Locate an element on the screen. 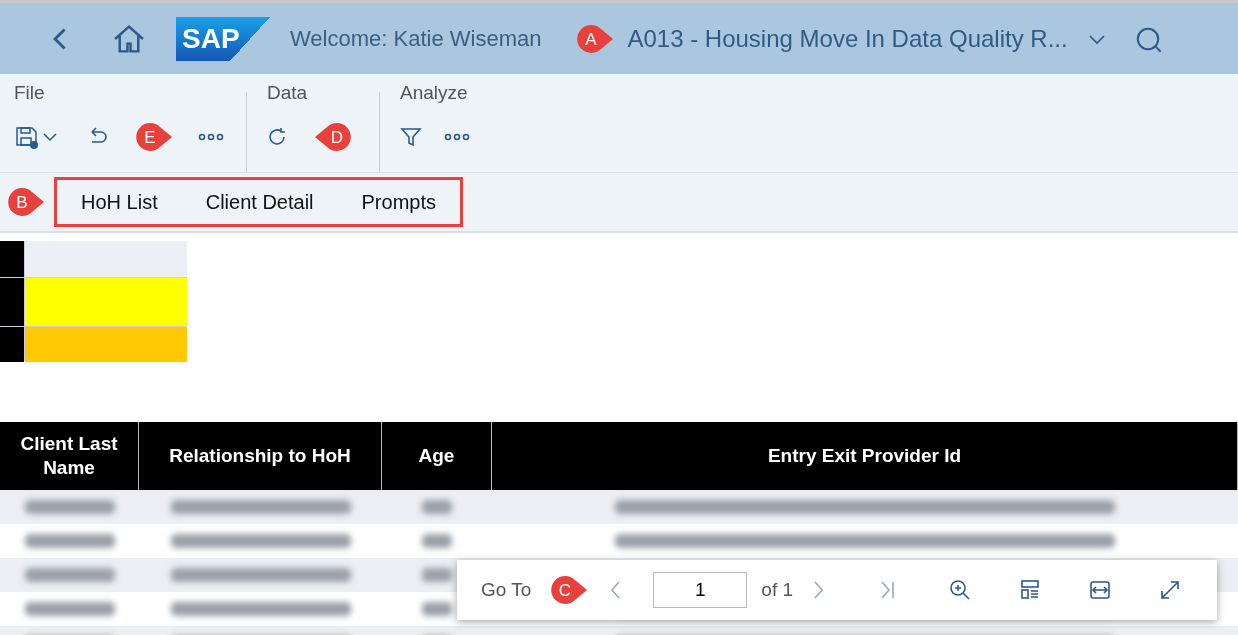 This screenshot has width=1238, height=635. toolbar-group-label: File is located at coordinates (30, 93).